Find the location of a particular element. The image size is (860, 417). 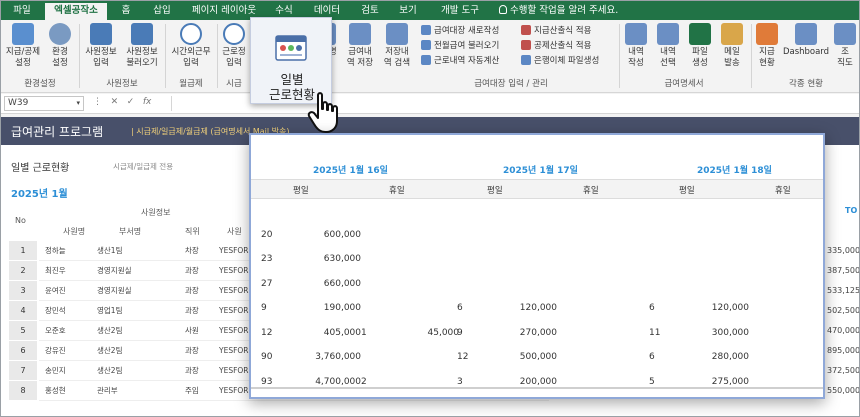

hand-cursor-icon is located at coordinates (322, 112).